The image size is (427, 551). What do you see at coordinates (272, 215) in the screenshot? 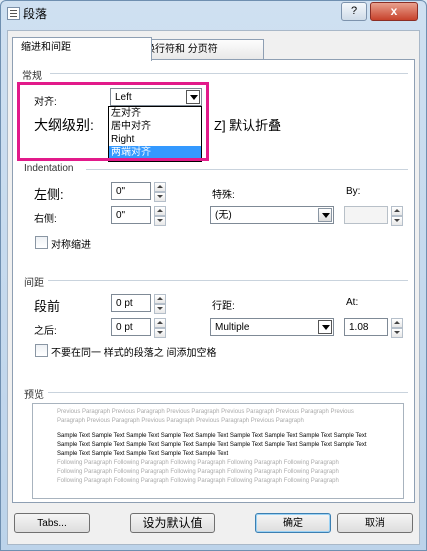
I see `special-indent-select: (无)` at bounding box center [272, 215].